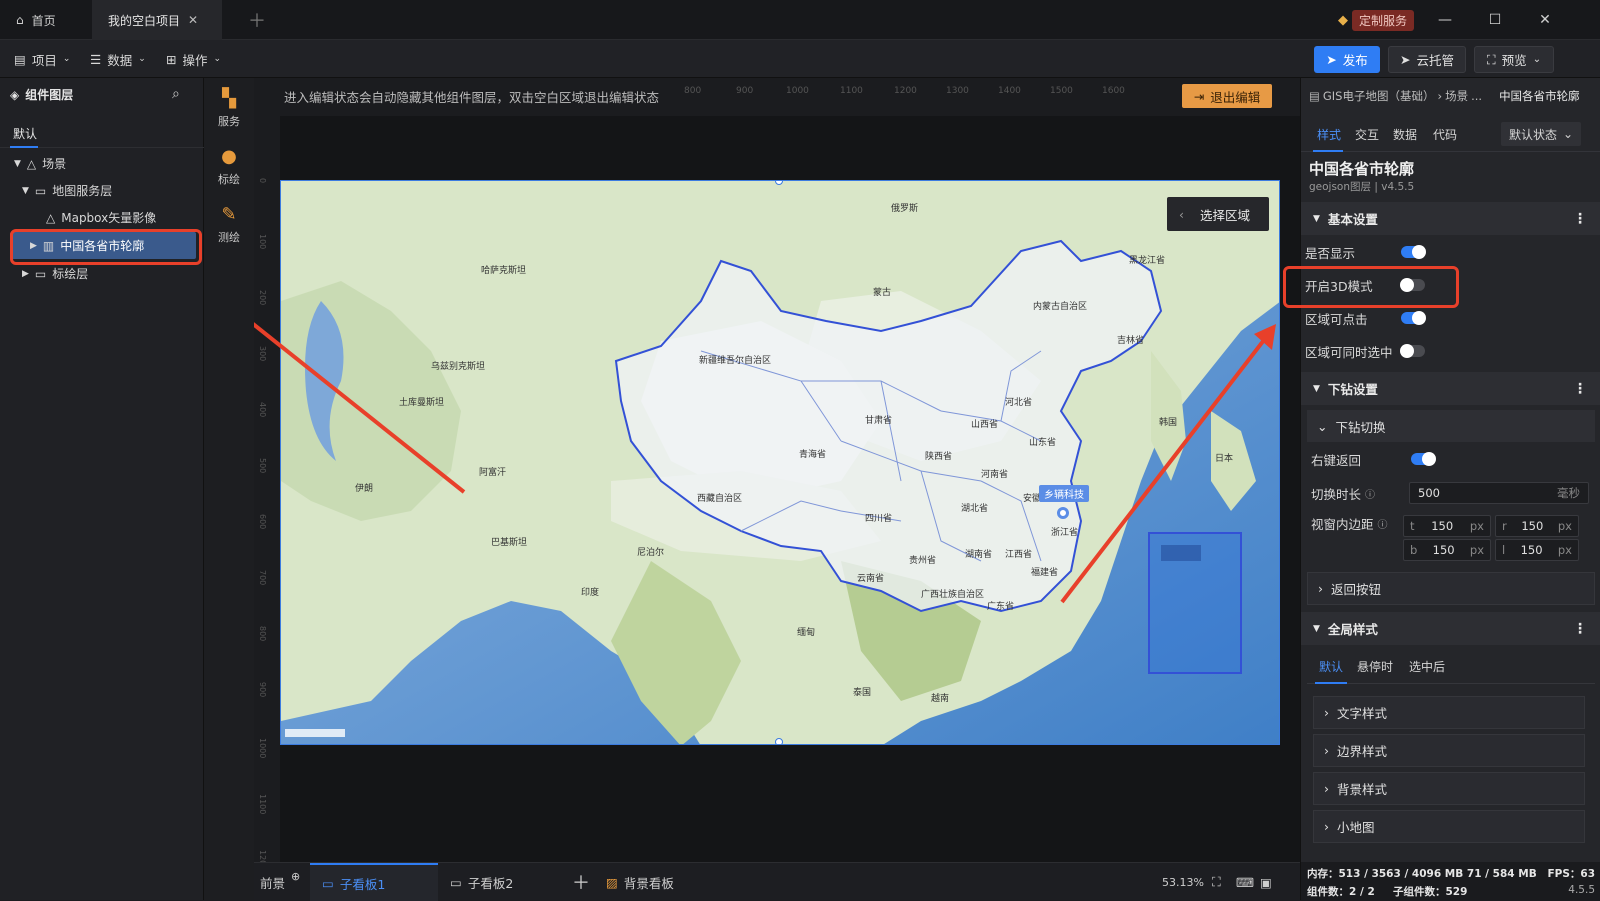 The image size is (1600, 901). What do you see at coordinates (193, 20) in the screenshot?
I see `close-icon: ✕` at bounding box center [193, 20].